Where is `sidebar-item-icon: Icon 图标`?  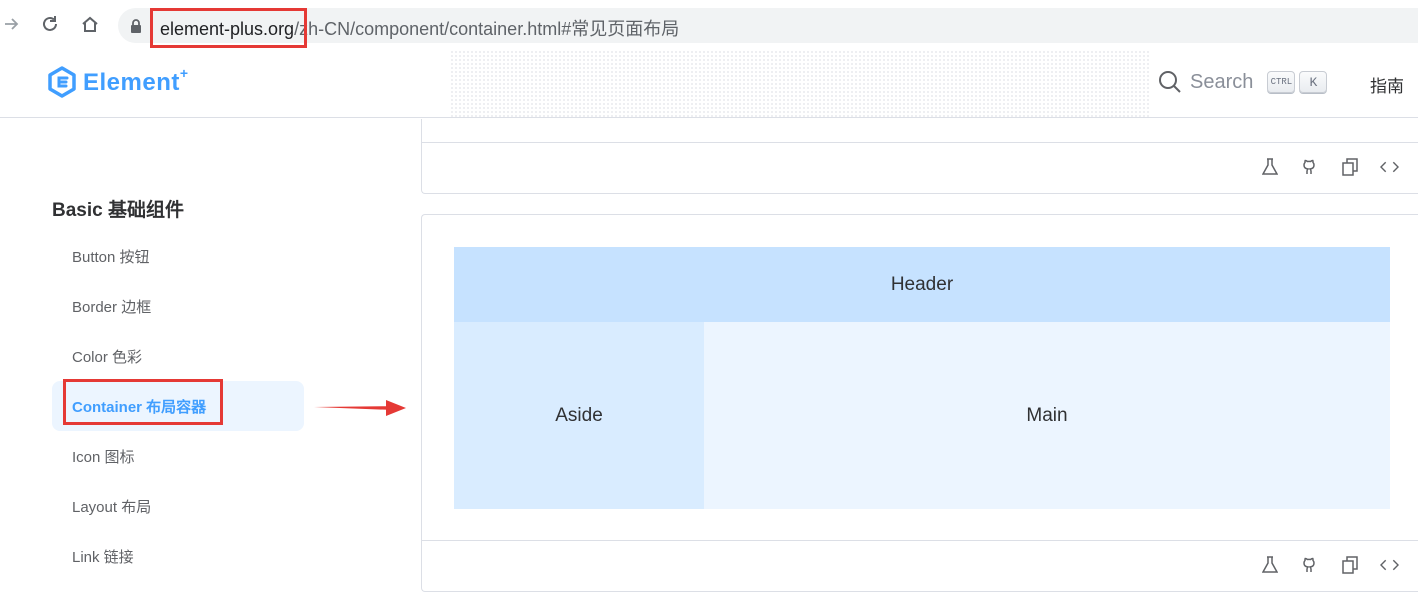
sidebar-item-icon: Icon 图标 is located at coordinates (178, 456).